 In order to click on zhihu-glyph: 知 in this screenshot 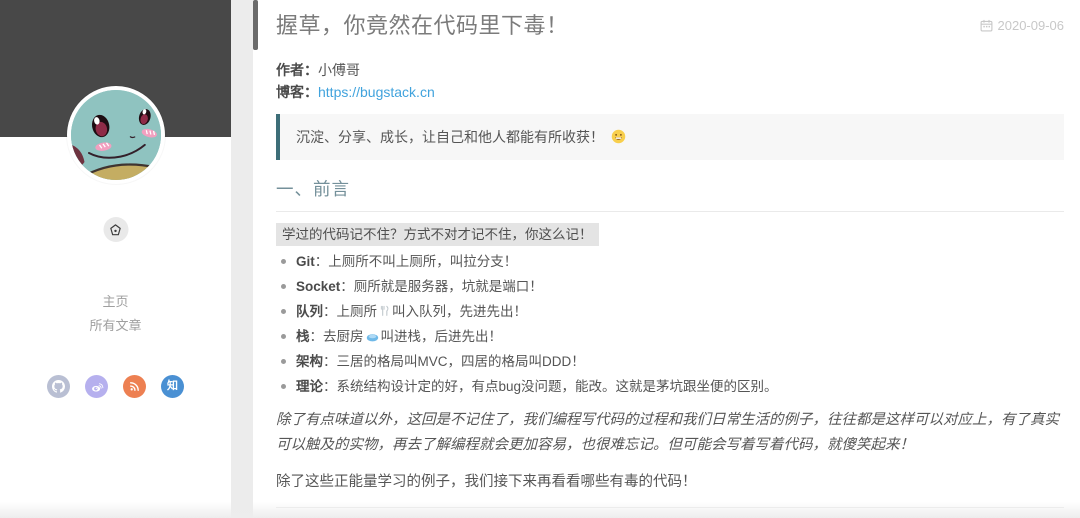, I will do `click(172, 386)`.